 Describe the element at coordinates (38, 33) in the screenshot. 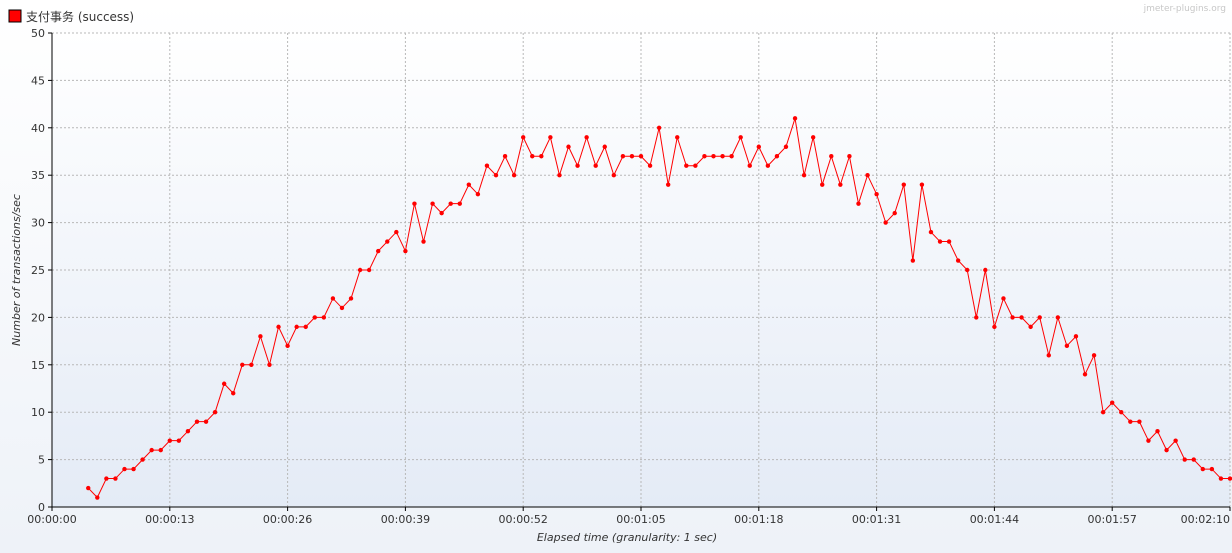

I see `y-tick-label: 50` at that location.